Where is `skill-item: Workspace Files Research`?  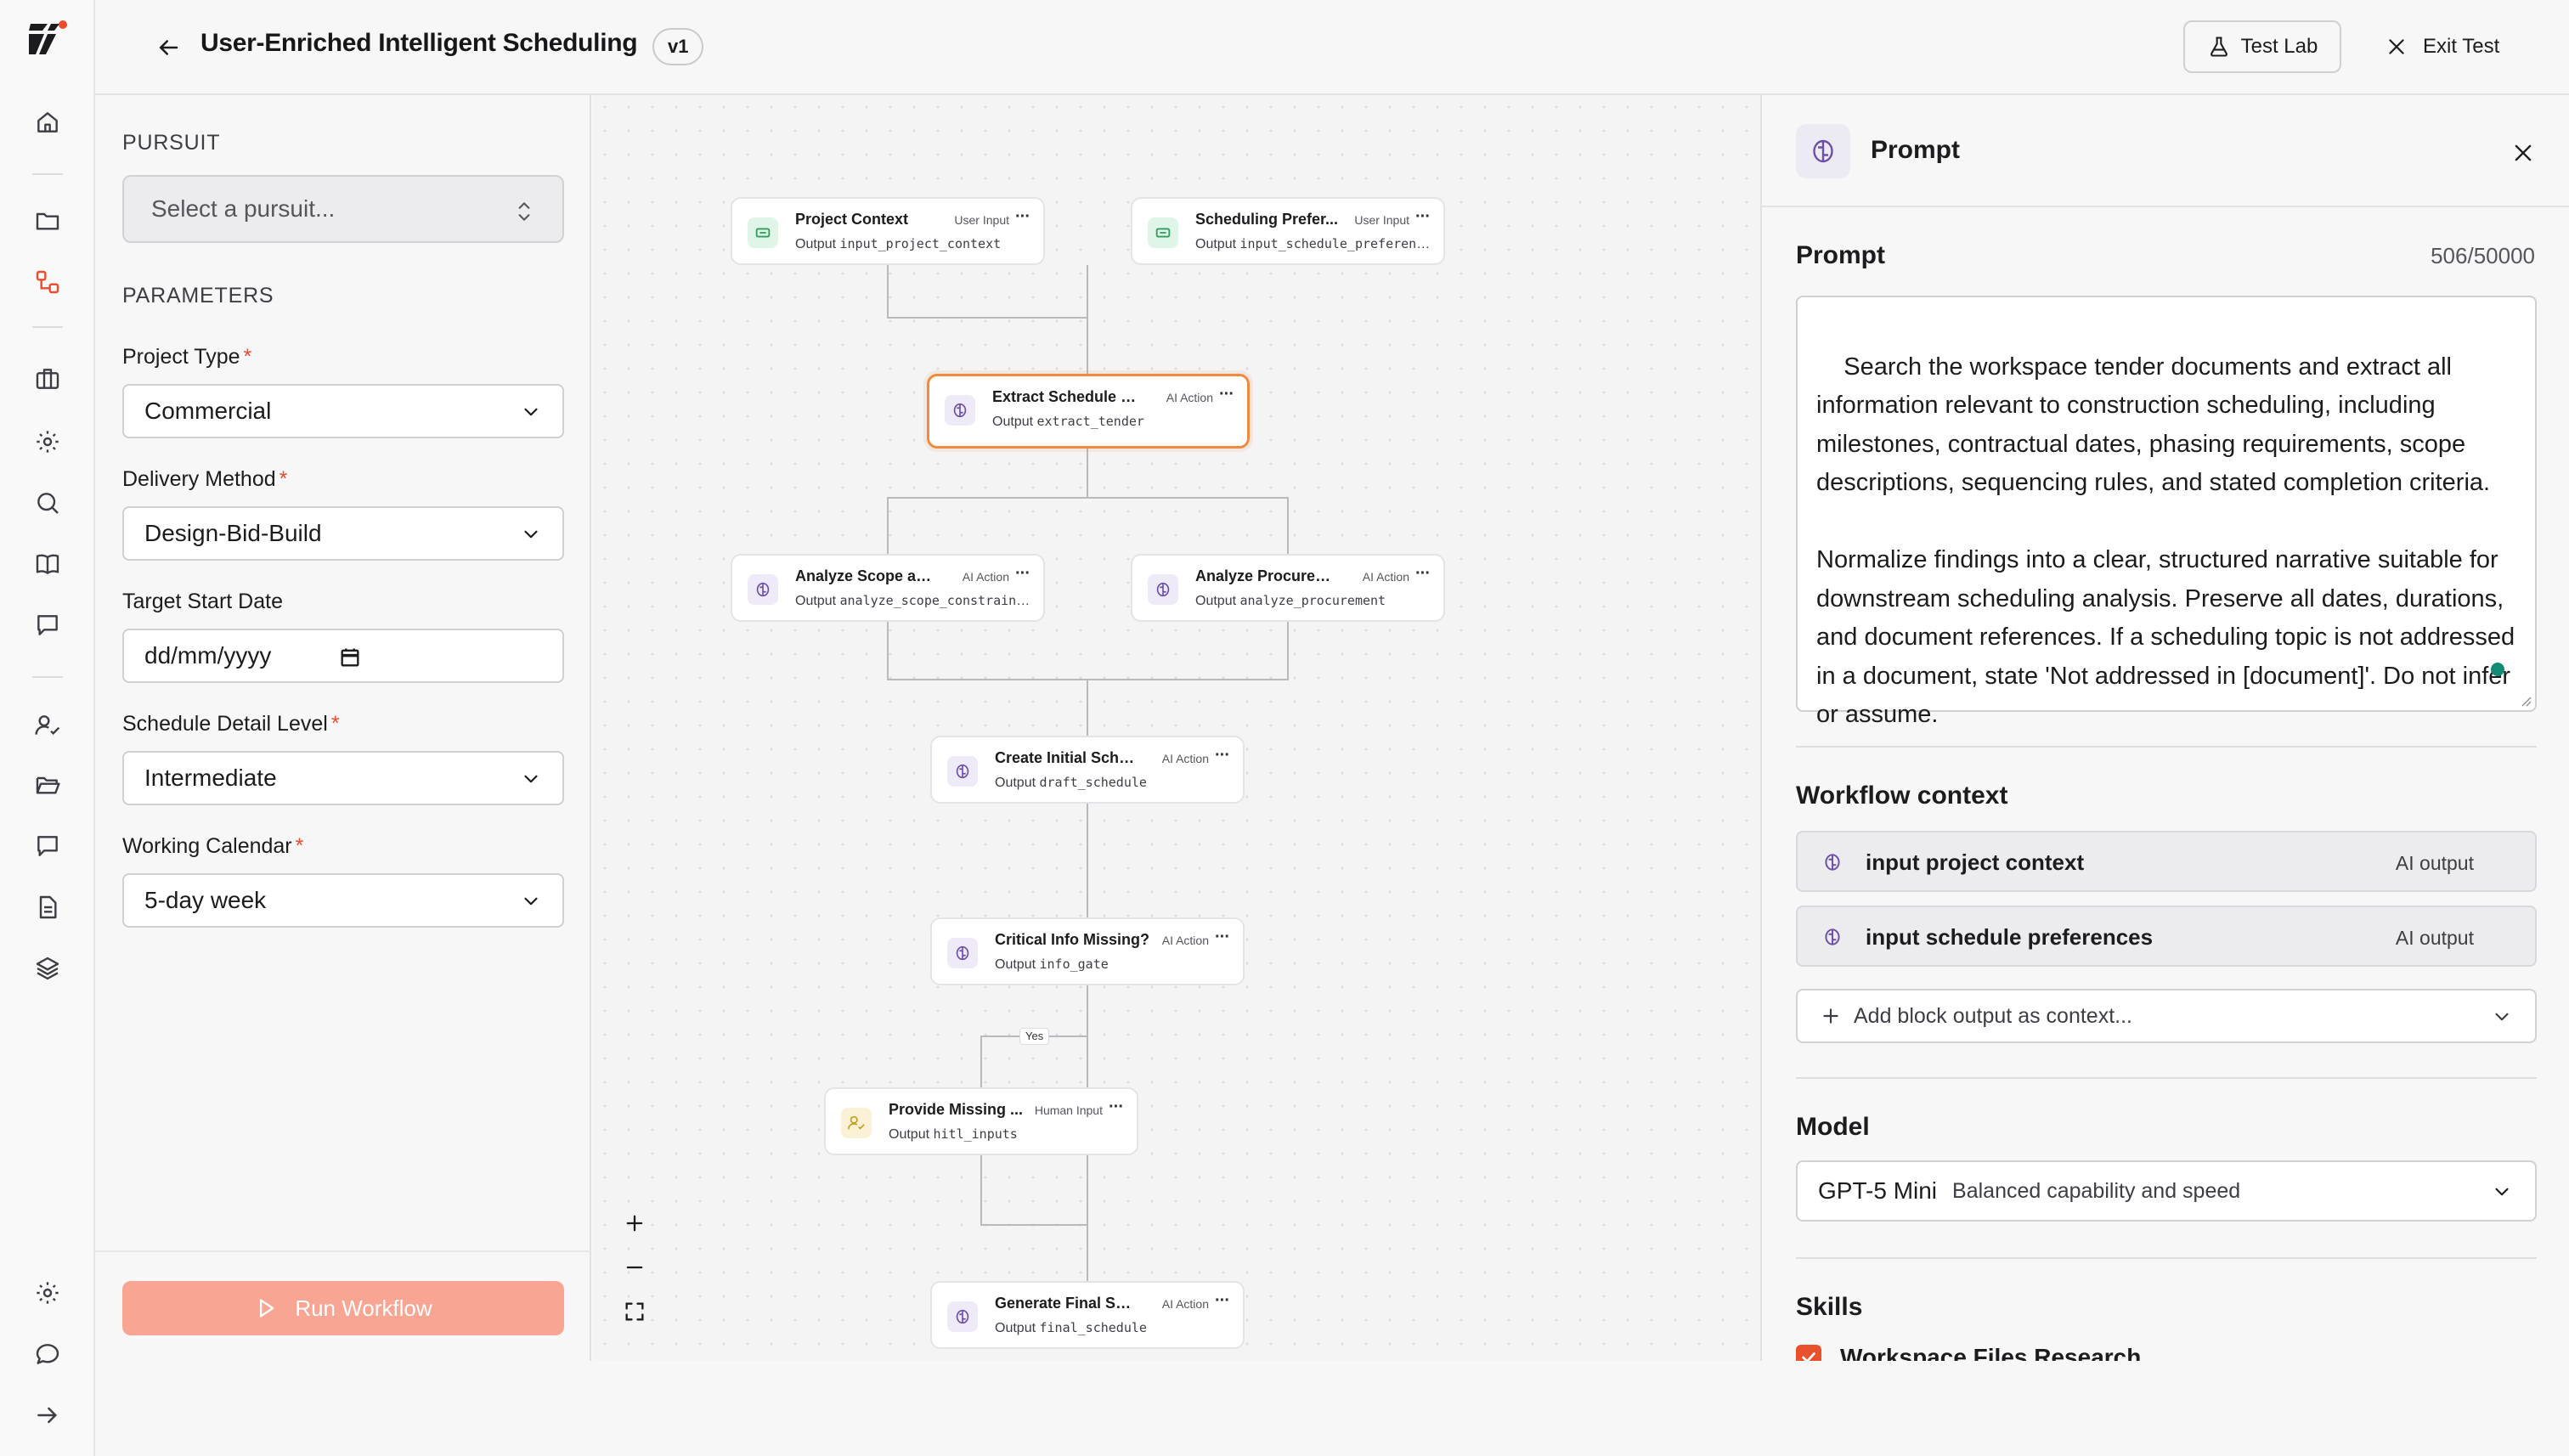
skill-item: Workspace Files Research is located at coordinates (1969, 1352).